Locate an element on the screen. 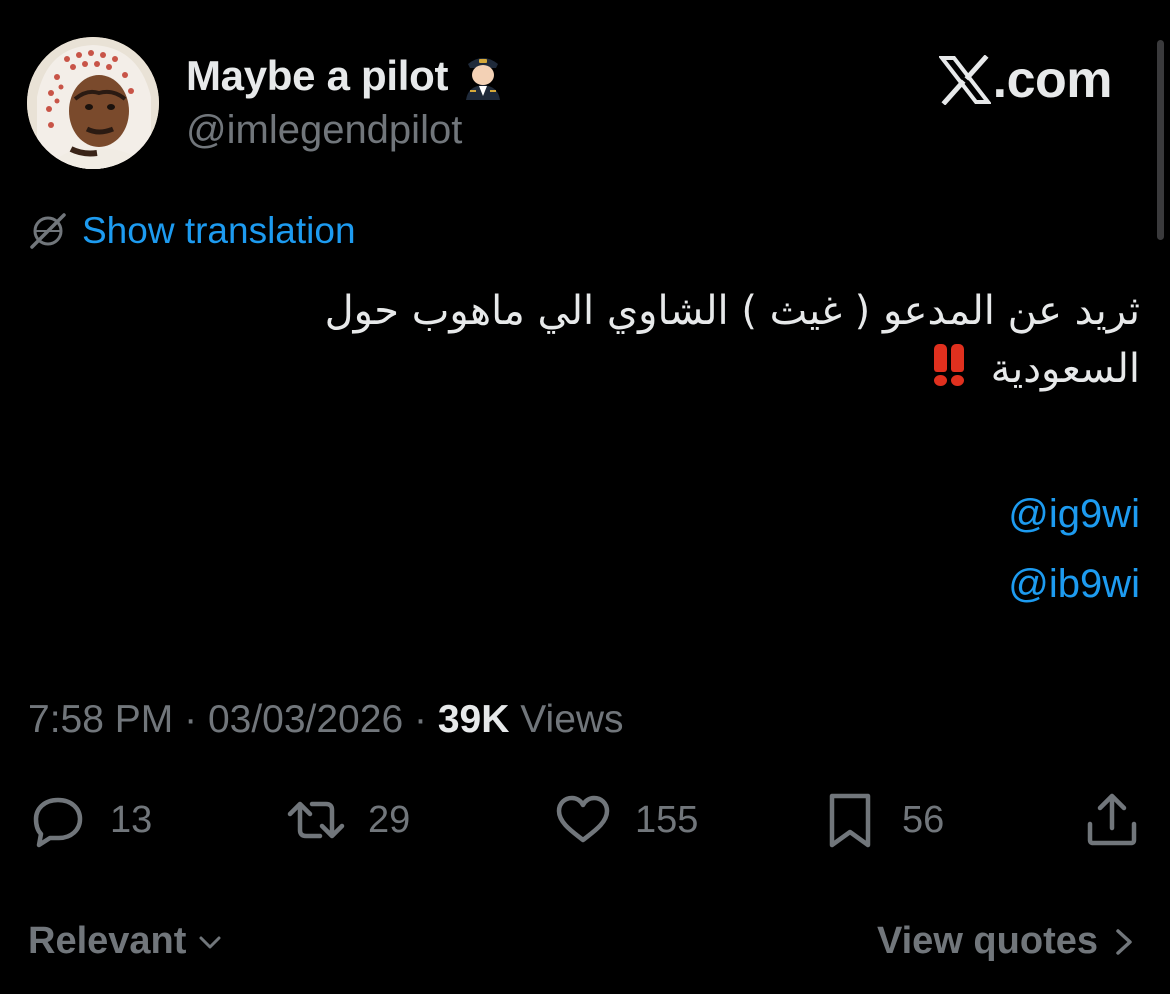 This screenshot has height=994, width=1170. repost-button: 29 is located at coordinates (348, 820).